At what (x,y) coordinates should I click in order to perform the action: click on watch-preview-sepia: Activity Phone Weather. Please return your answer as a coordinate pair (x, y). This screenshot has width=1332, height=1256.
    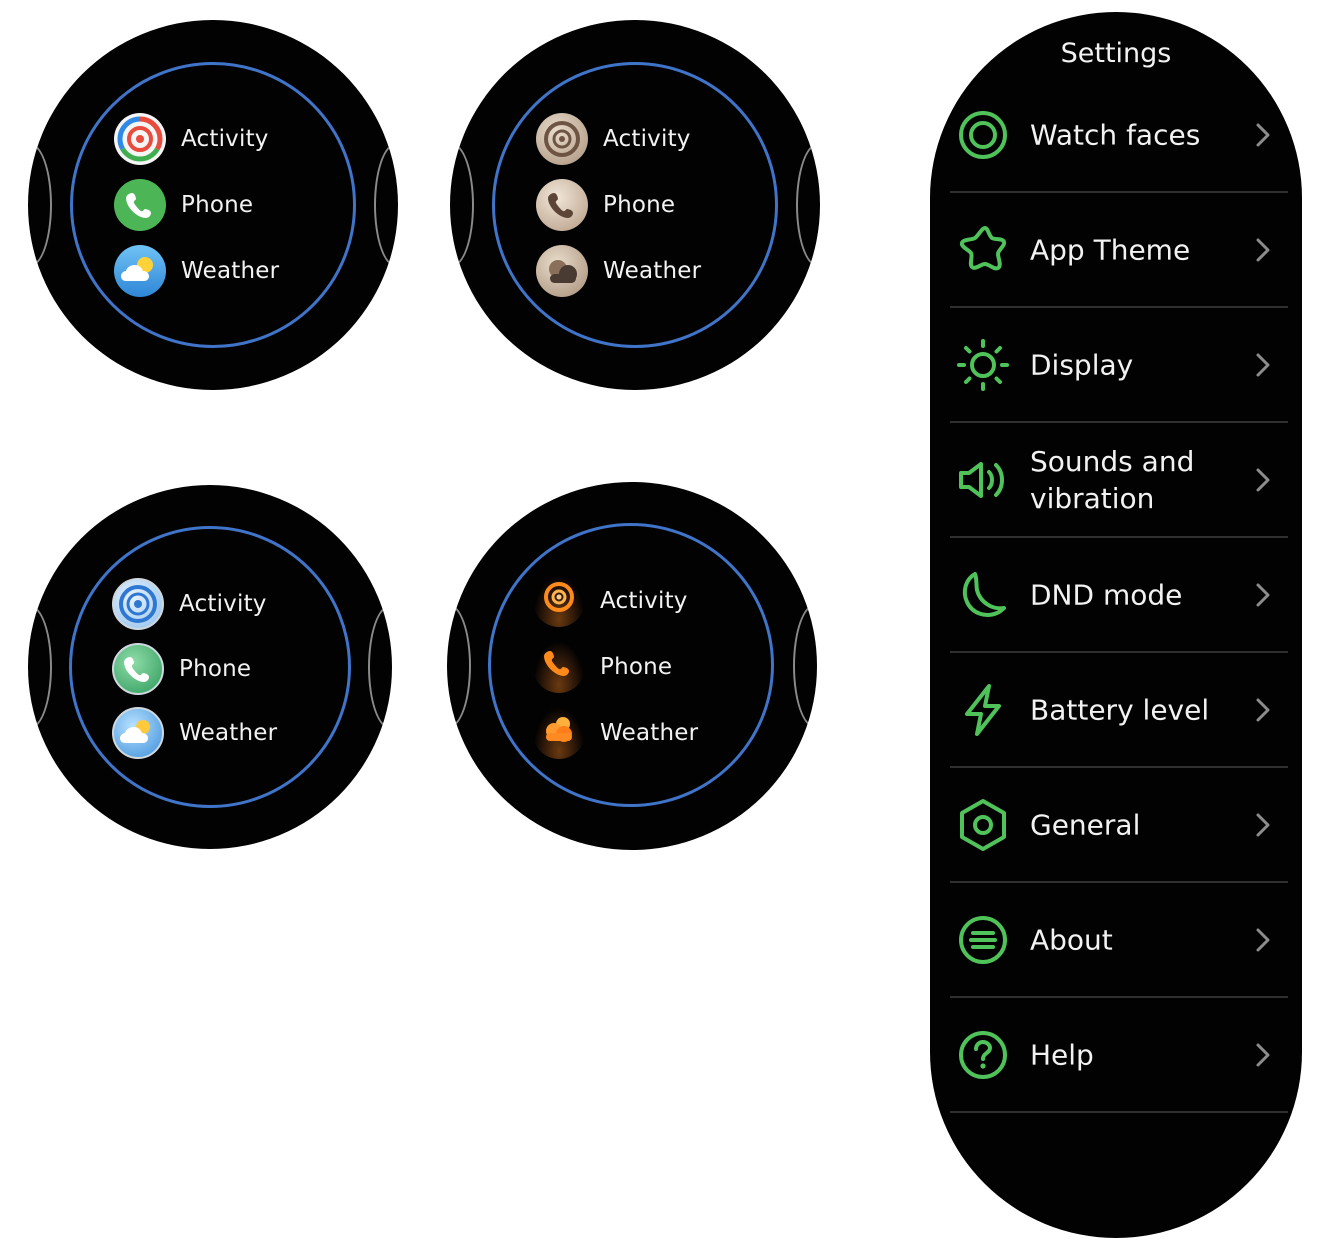
    Looking at the image, I should click on (635, 205).